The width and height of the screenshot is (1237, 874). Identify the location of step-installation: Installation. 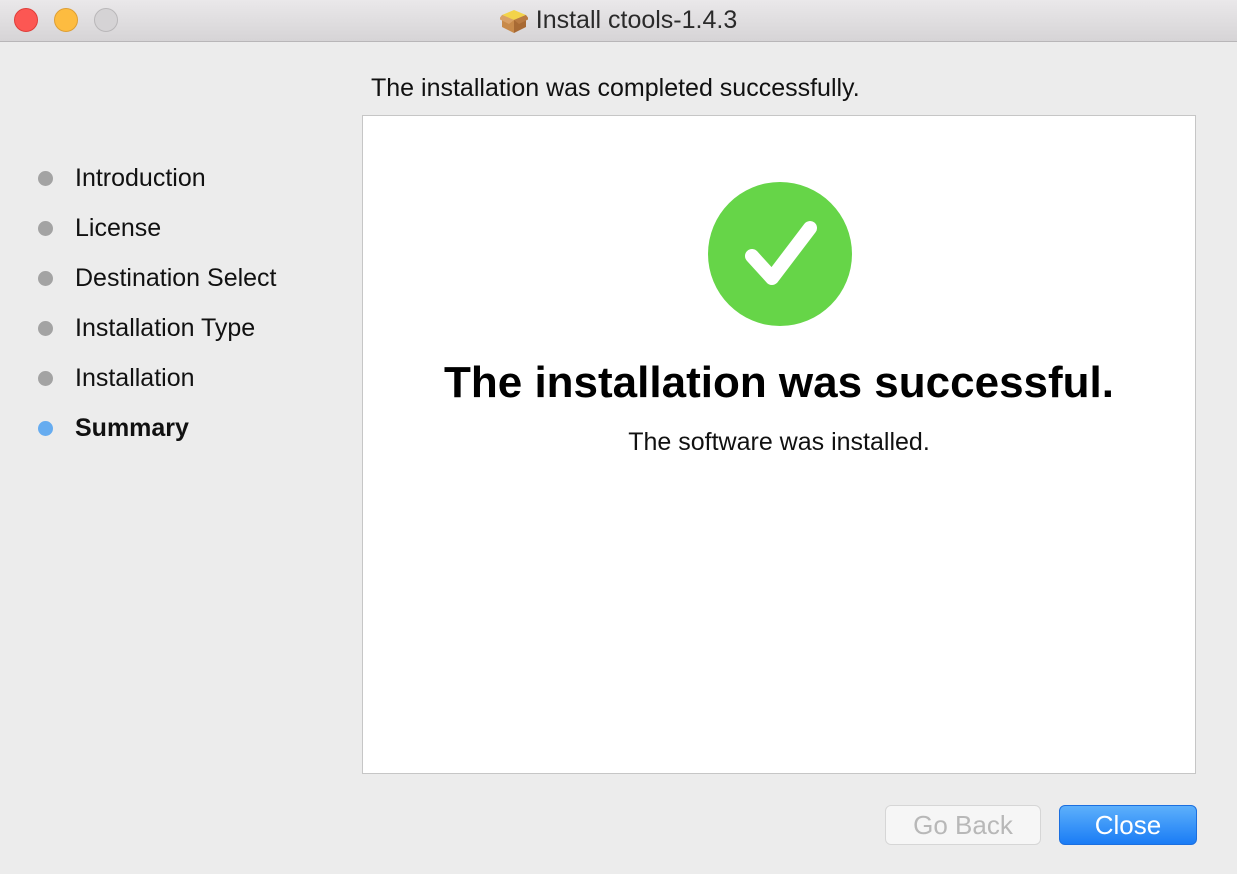
(116, 378).